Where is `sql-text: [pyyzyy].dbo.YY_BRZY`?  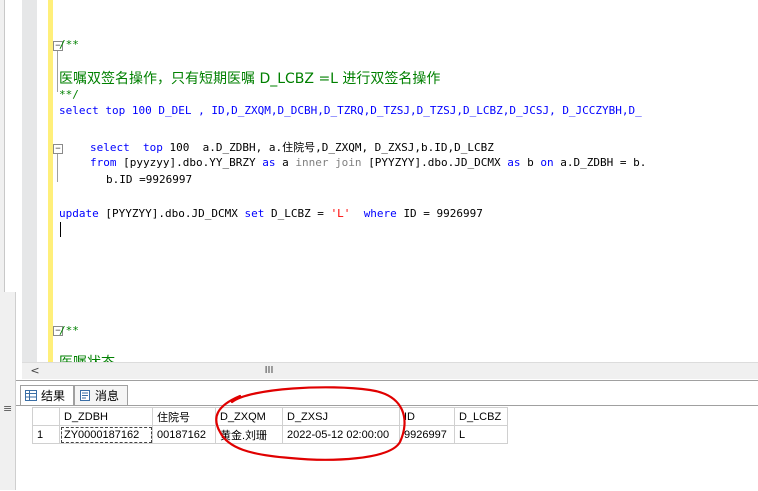 sql-text: [pyyzyy].dbo.YY_BRZY is located at coordinates (189, 162).